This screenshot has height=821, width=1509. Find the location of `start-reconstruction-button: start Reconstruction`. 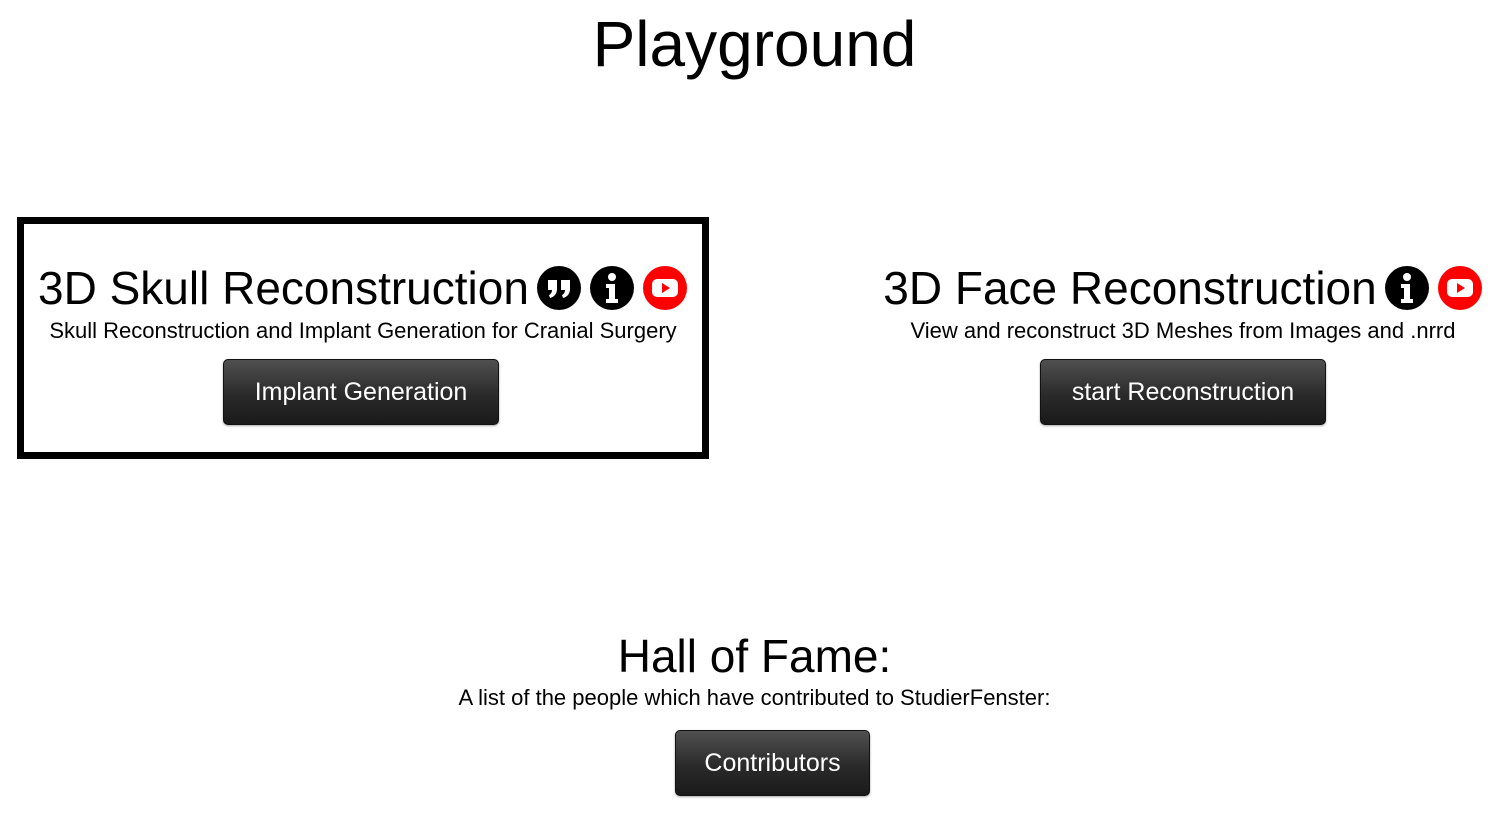

start-reconstruction-button: start Reconstruction is located at coordinates (1183, 392).